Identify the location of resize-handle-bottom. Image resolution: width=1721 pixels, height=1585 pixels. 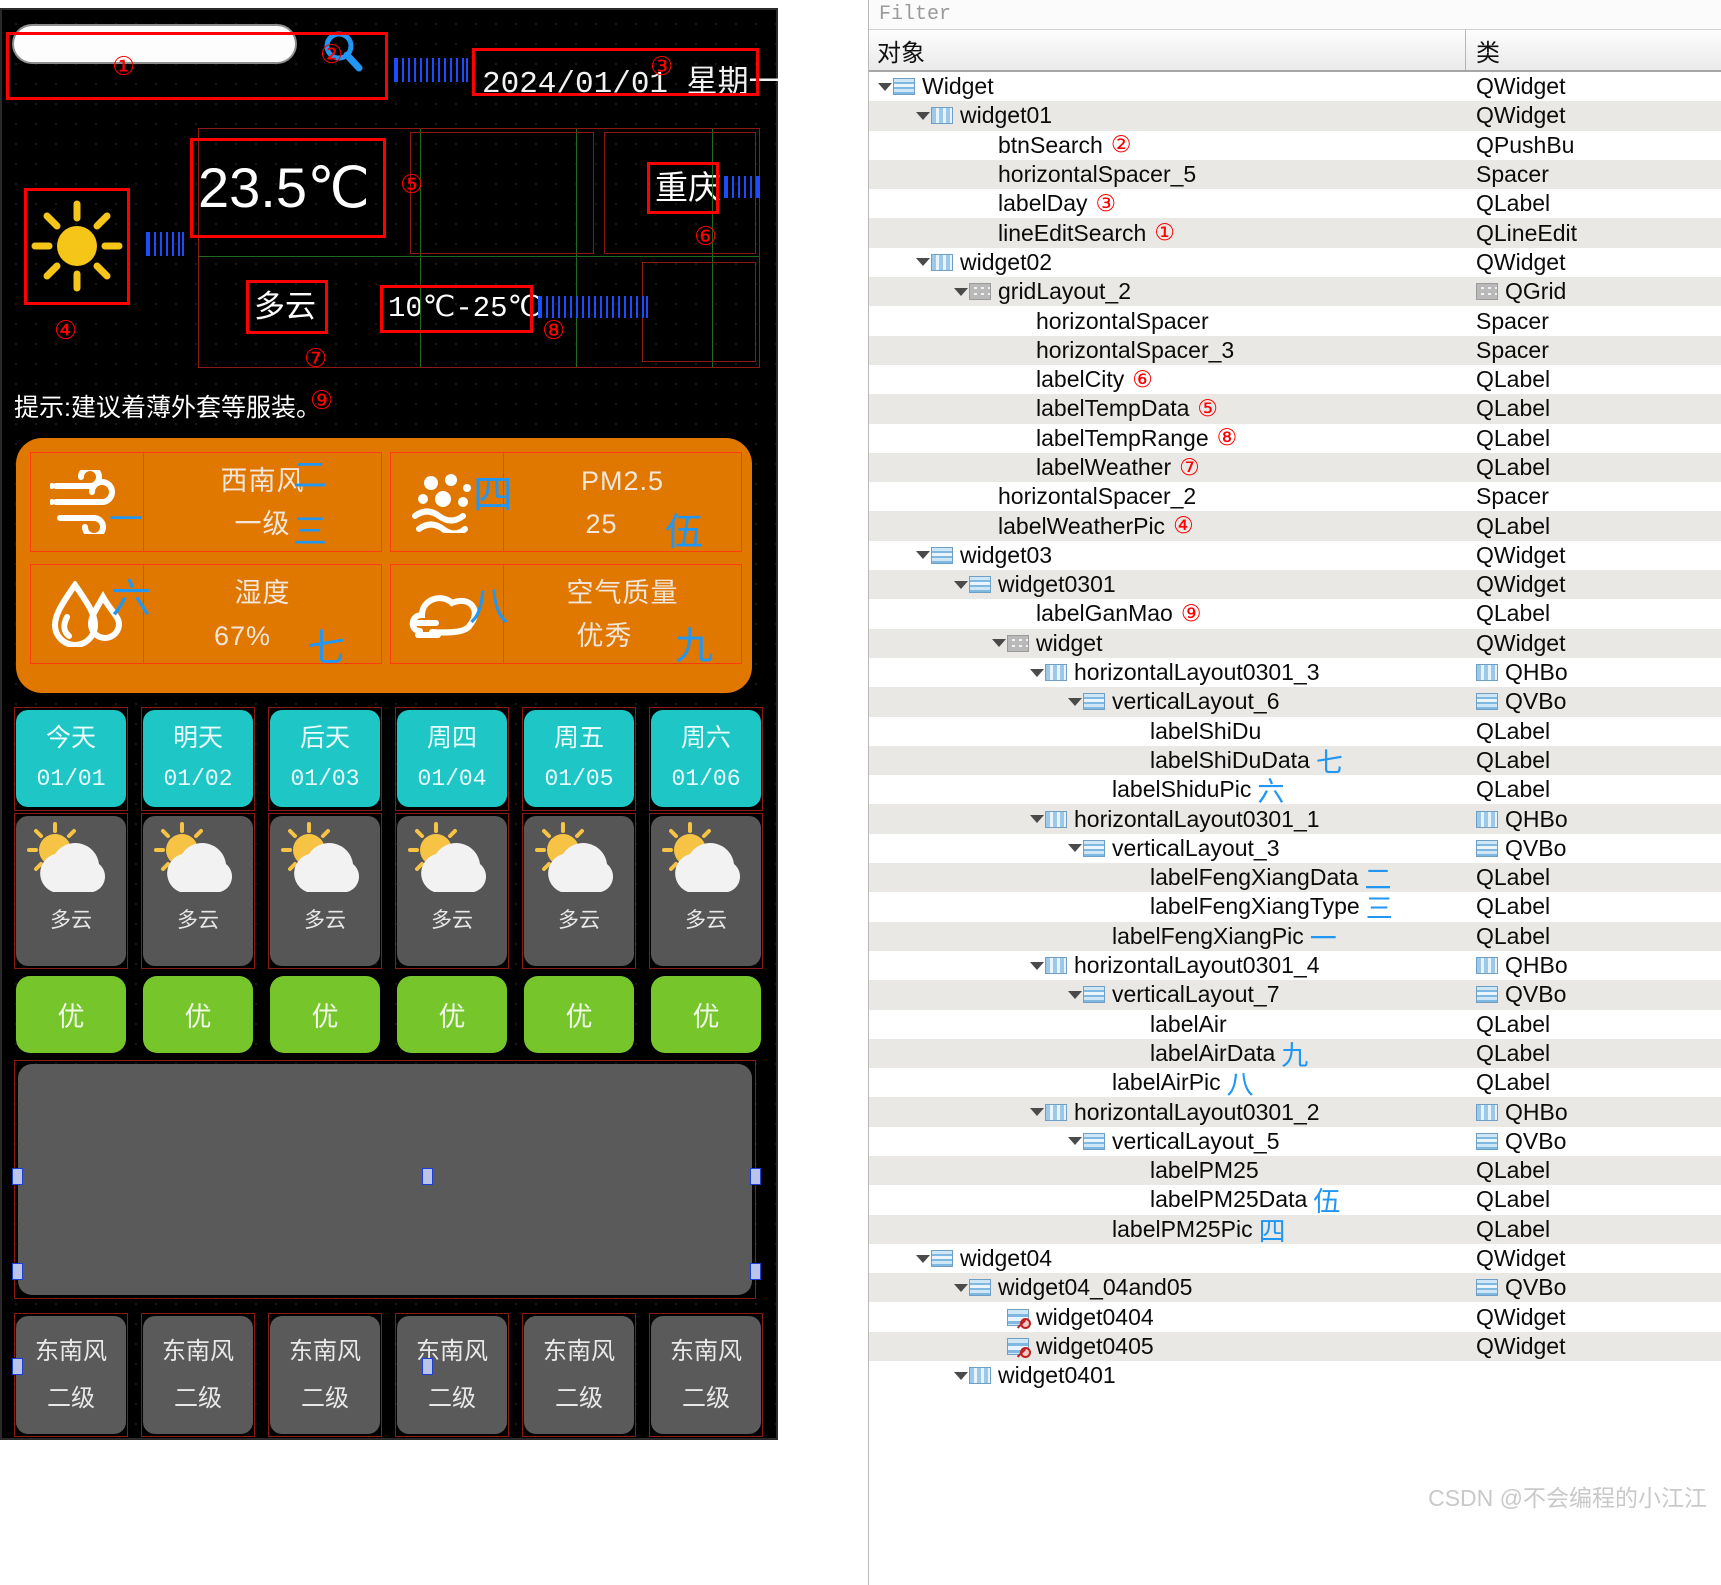
(427, 1366).